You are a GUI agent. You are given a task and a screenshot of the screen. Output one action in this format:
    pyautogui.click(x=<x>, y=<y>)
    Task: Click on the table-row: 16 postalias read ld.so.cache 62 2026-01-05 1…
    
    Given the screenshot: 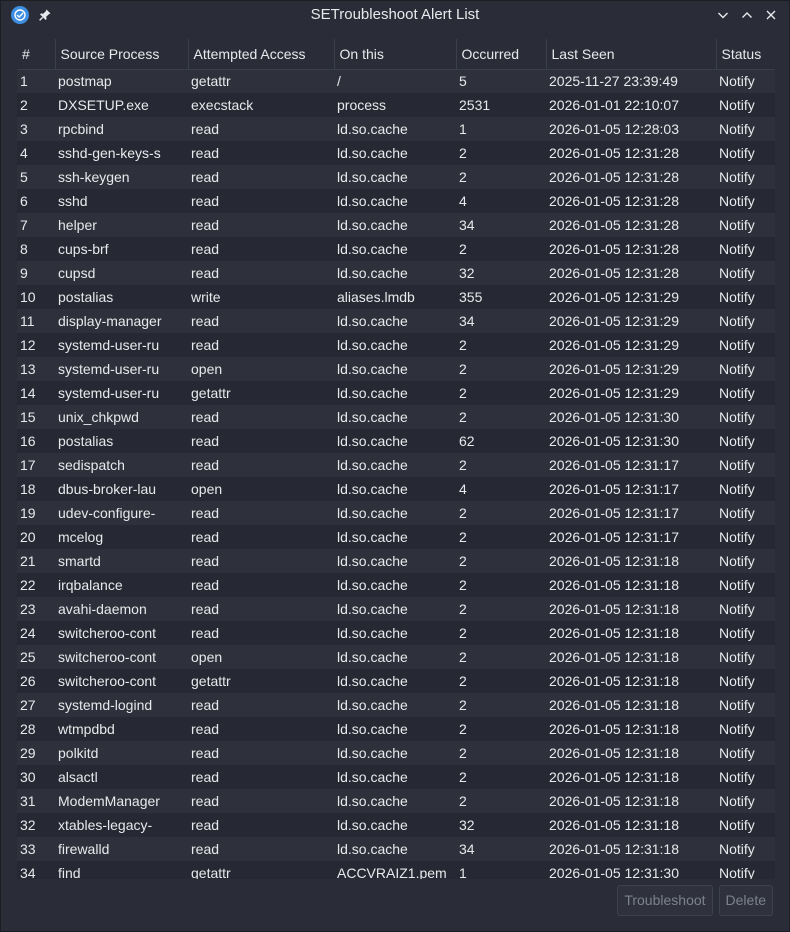 What is the action you would take?
    pyautogui.click(x=396, y=441)
    